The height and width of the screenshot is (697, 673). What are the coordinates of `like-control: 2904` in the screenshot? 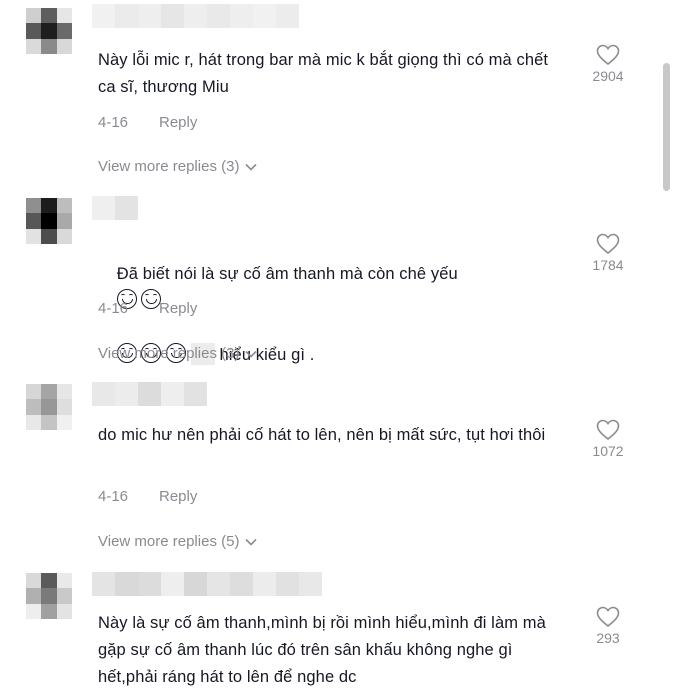 It's located at (608, 64).